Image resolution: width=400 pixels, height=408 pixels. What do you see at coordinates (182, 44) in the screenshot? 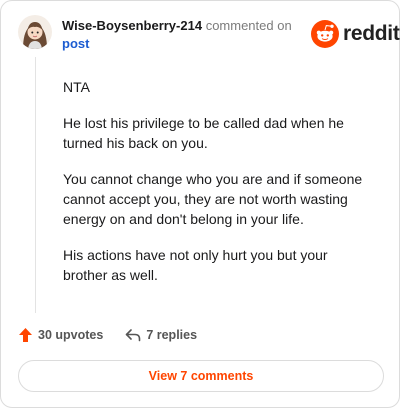
I see `post-link: post` at bounding box center [182, 44].